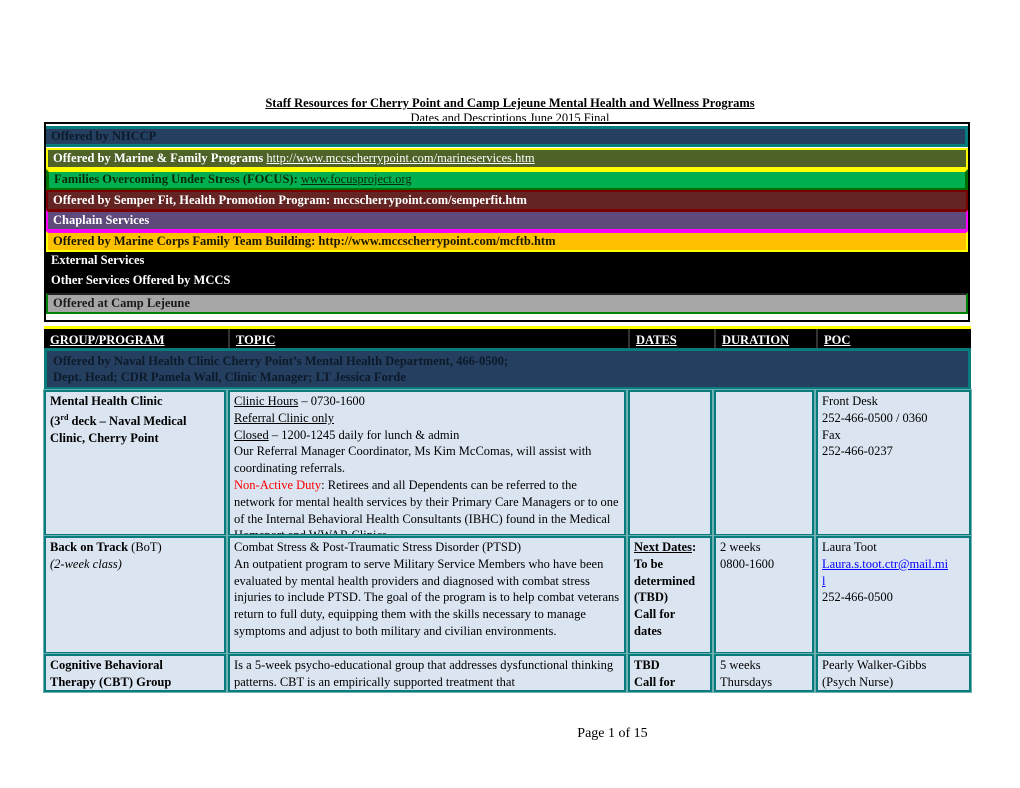  What do you see at coordinates (893, 673) in the screenshot?
I see `poc-cell: Pearly Walker-Gibbs (Psych Nurse)` at bounding box center [893, 673].